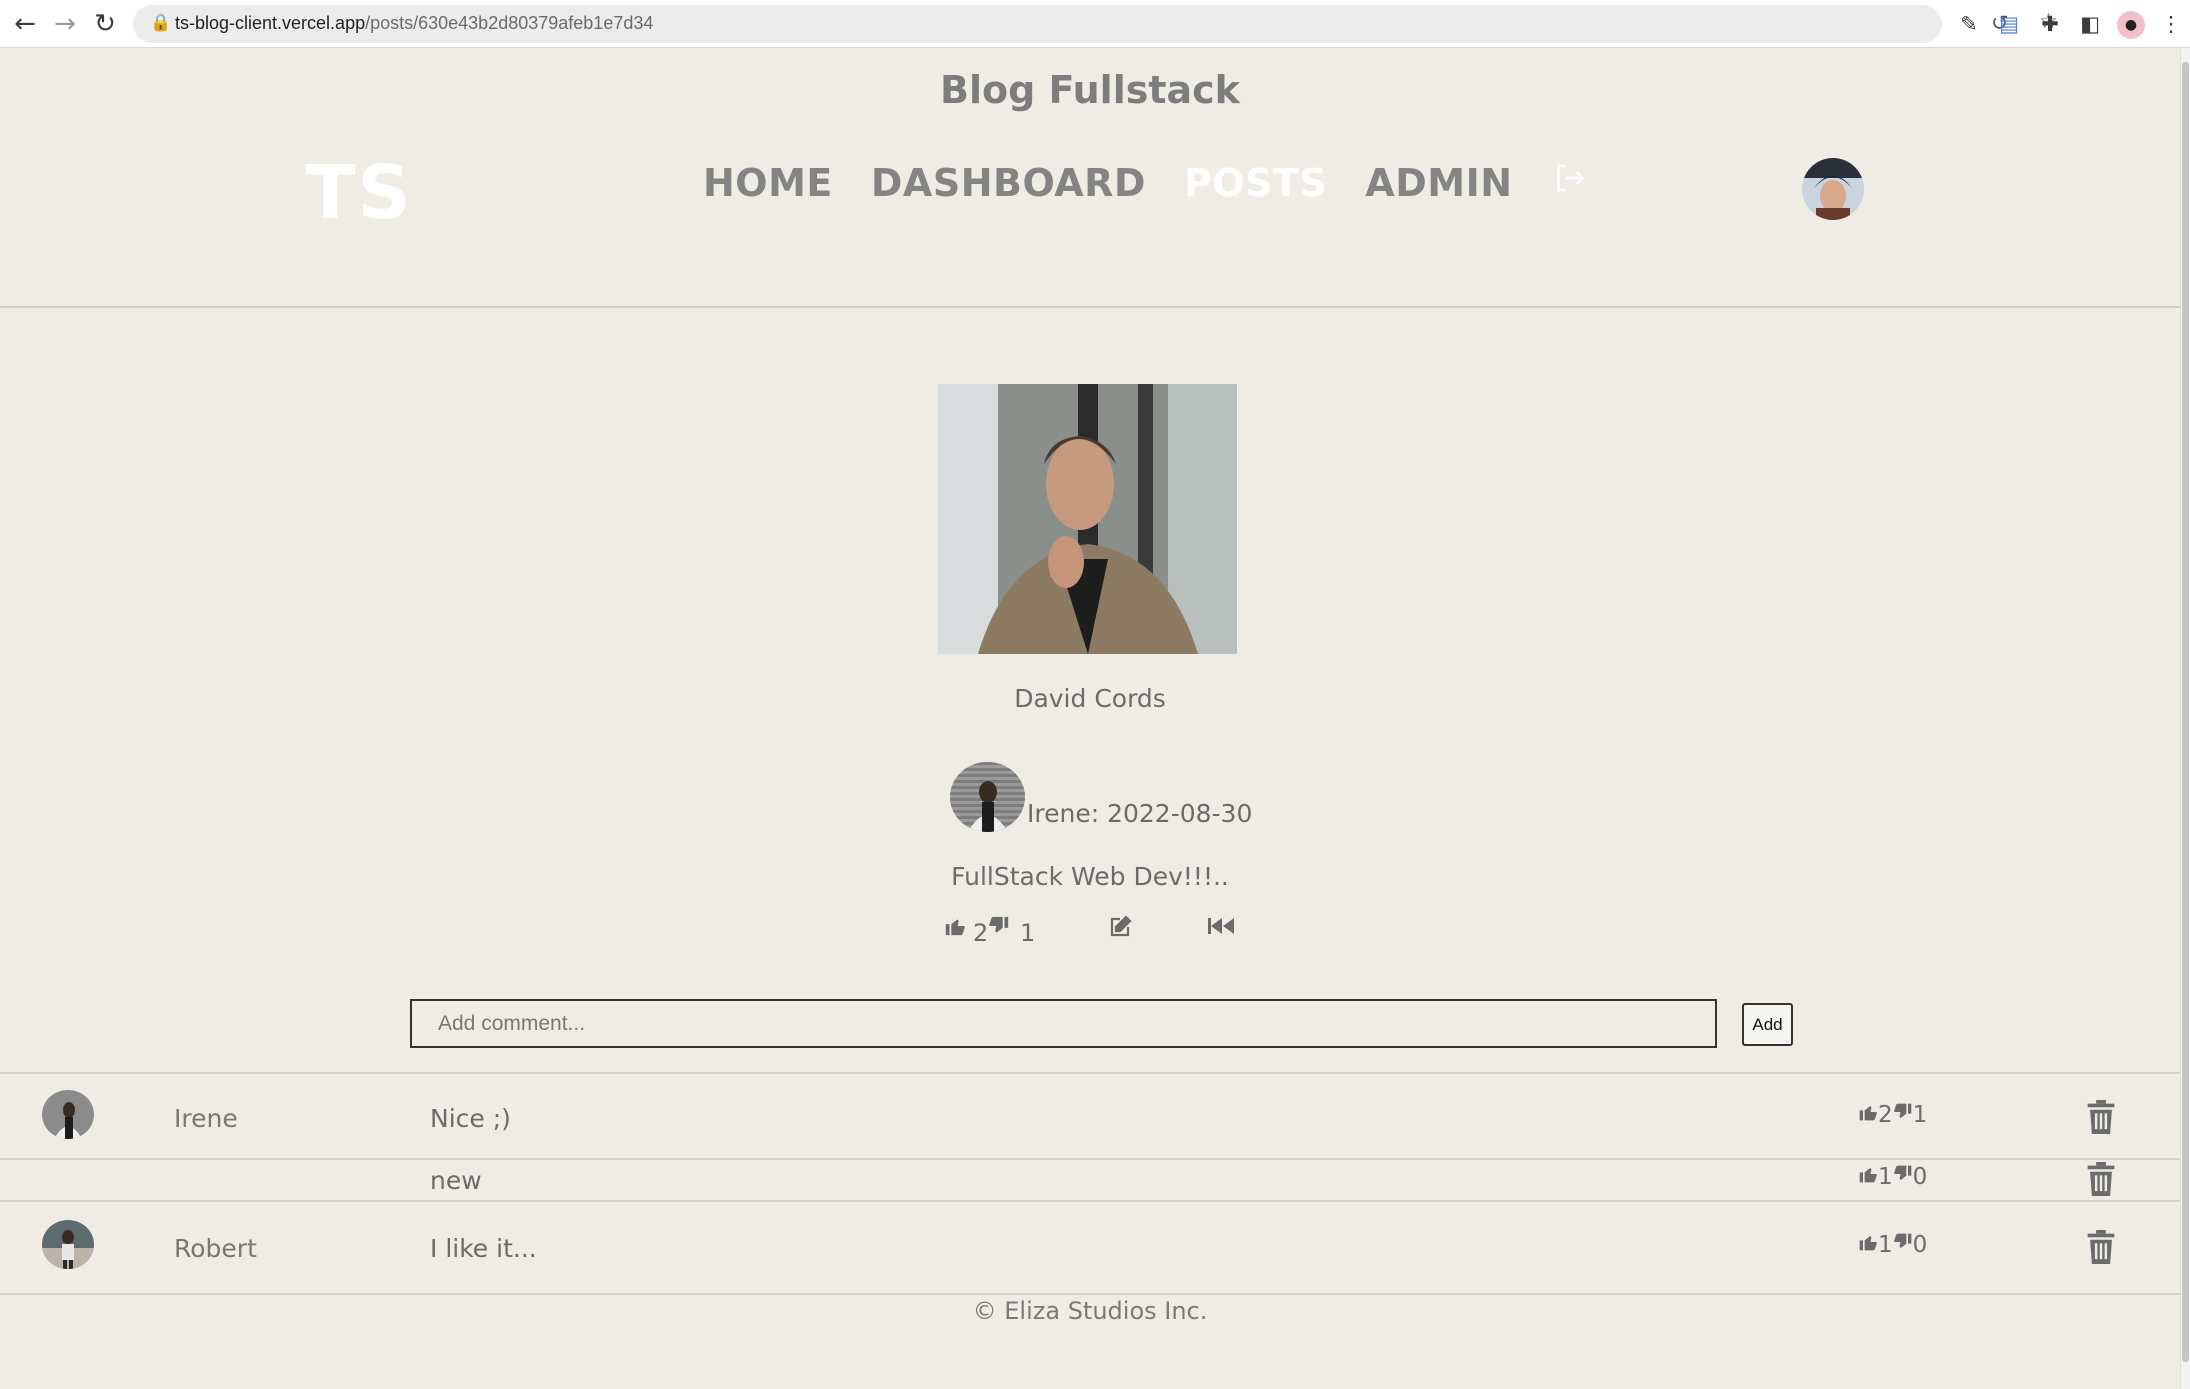  What do you see at coordinates (1767, 1024) in the screenshot?
I see `add-comment-button: Add` at bounding box center [1767, 1024].